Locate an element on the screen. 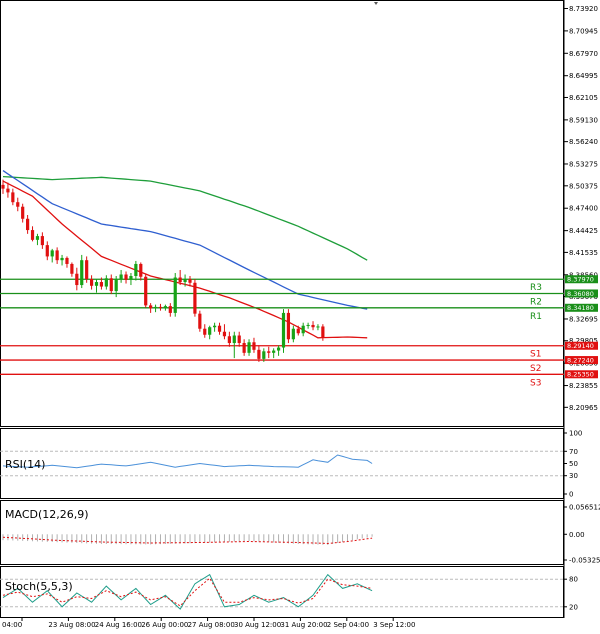  level-price-badge-text: 8.27240 is located at coordinates (580, 360).